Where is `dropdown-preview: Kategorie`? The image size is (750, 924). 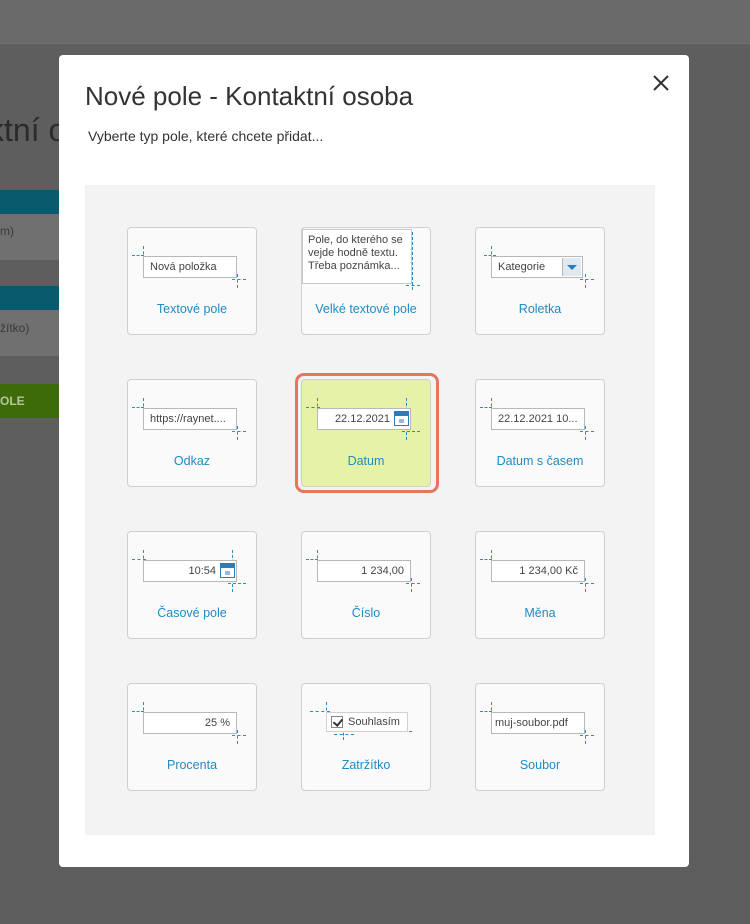 dropdown-preview: Kategorie is located at coordinates (537, 267).